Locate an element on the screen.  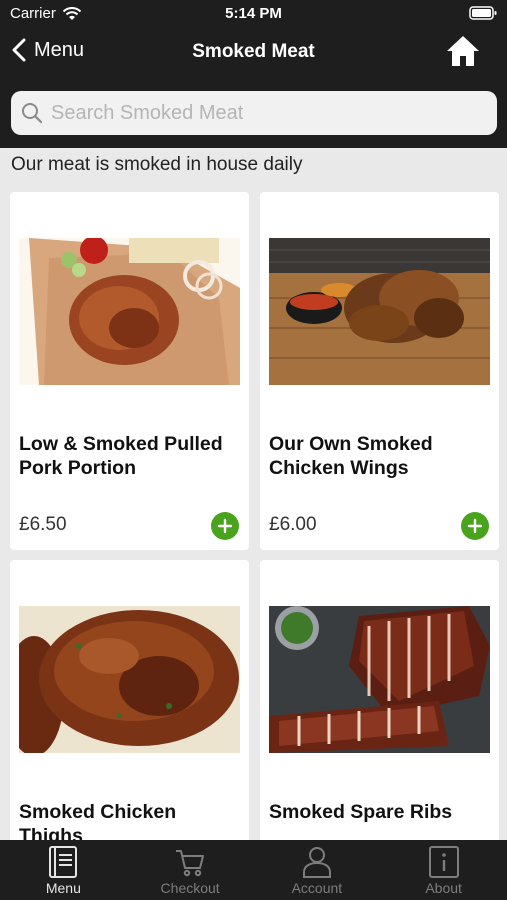
tab-about: About is located at coordinates (443, 870).